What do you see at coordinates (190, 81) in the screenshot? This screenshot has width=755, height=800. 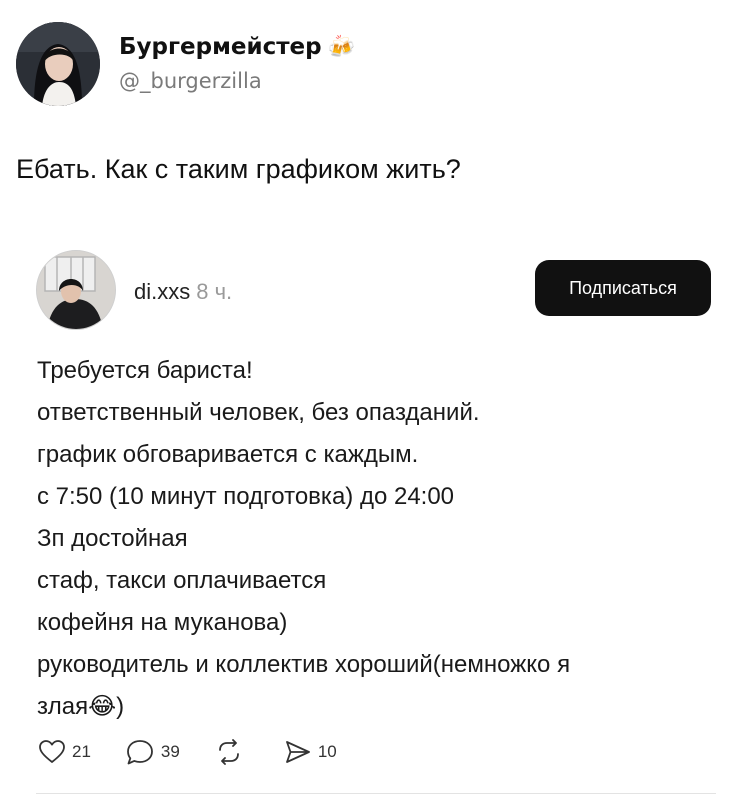 I see `author-handle: @_burgerzilla` at bounding box center [190, 81].